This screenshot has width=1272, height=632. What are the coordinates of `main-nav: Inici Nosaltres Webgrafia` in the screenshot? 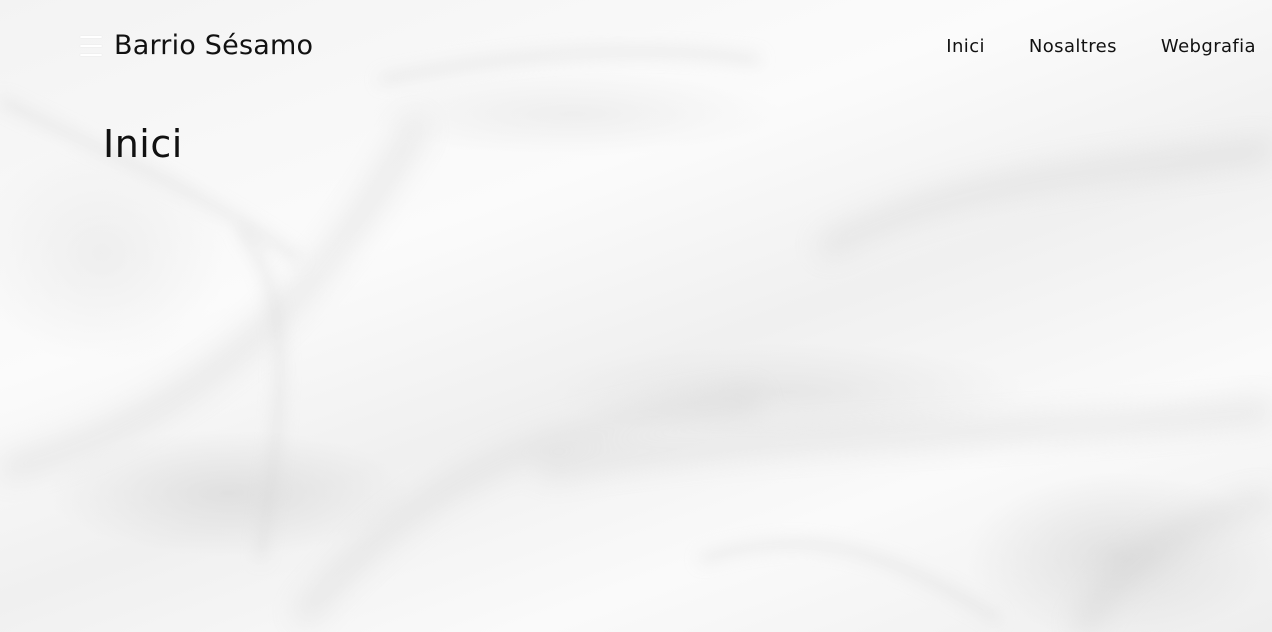 It's located at (1101, 46).